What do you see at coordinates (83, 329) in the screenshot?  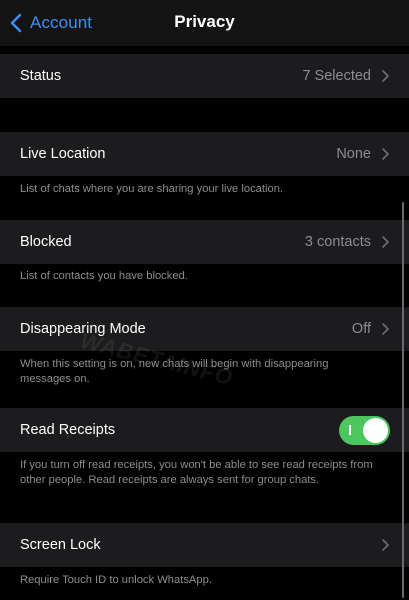 I see `disappearing-mode-label: Disappearing Mode` at bounding box center [83, 329].